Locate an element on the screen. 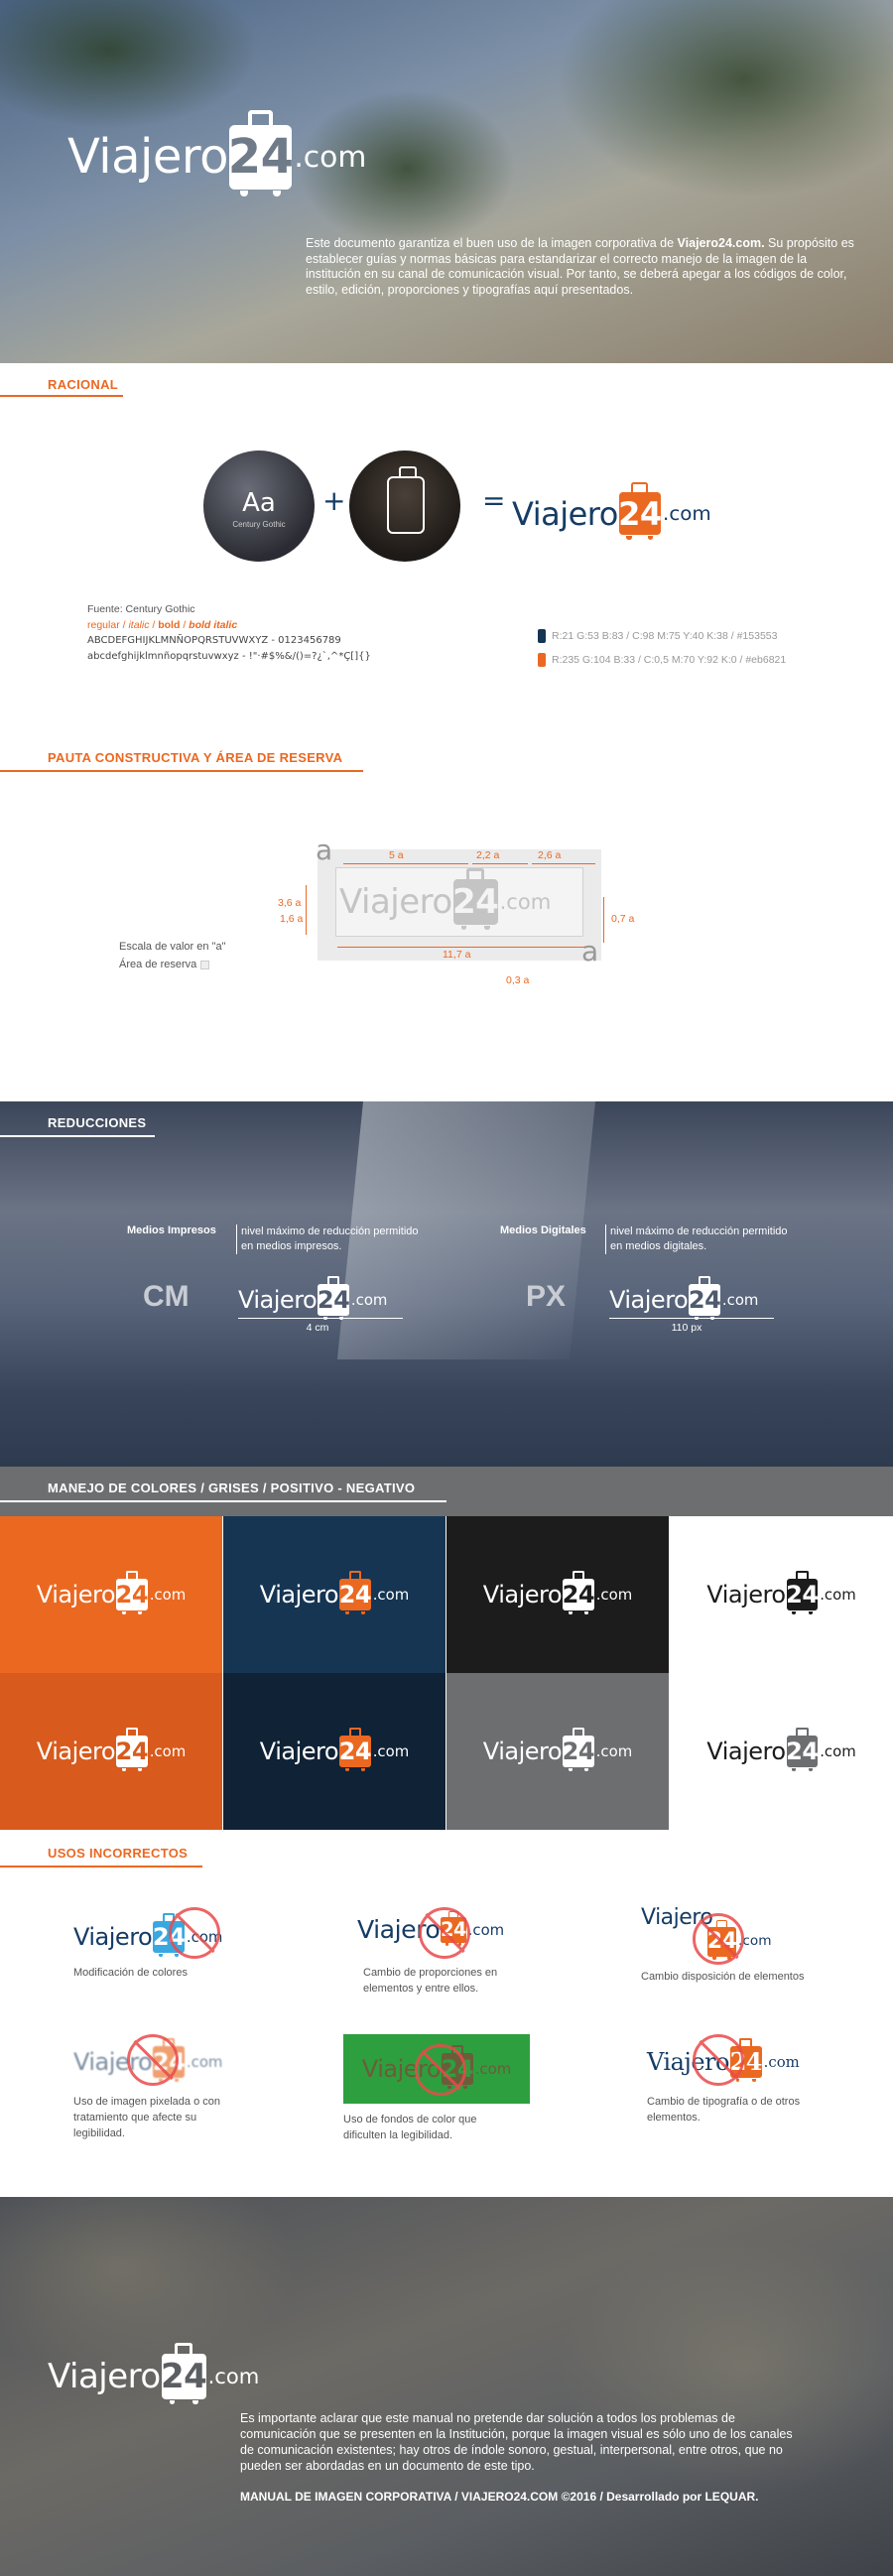 This screenshot has width=893, height=2576. digital-logo: Viajero 24 .com is located at coordinates (683, 1298).